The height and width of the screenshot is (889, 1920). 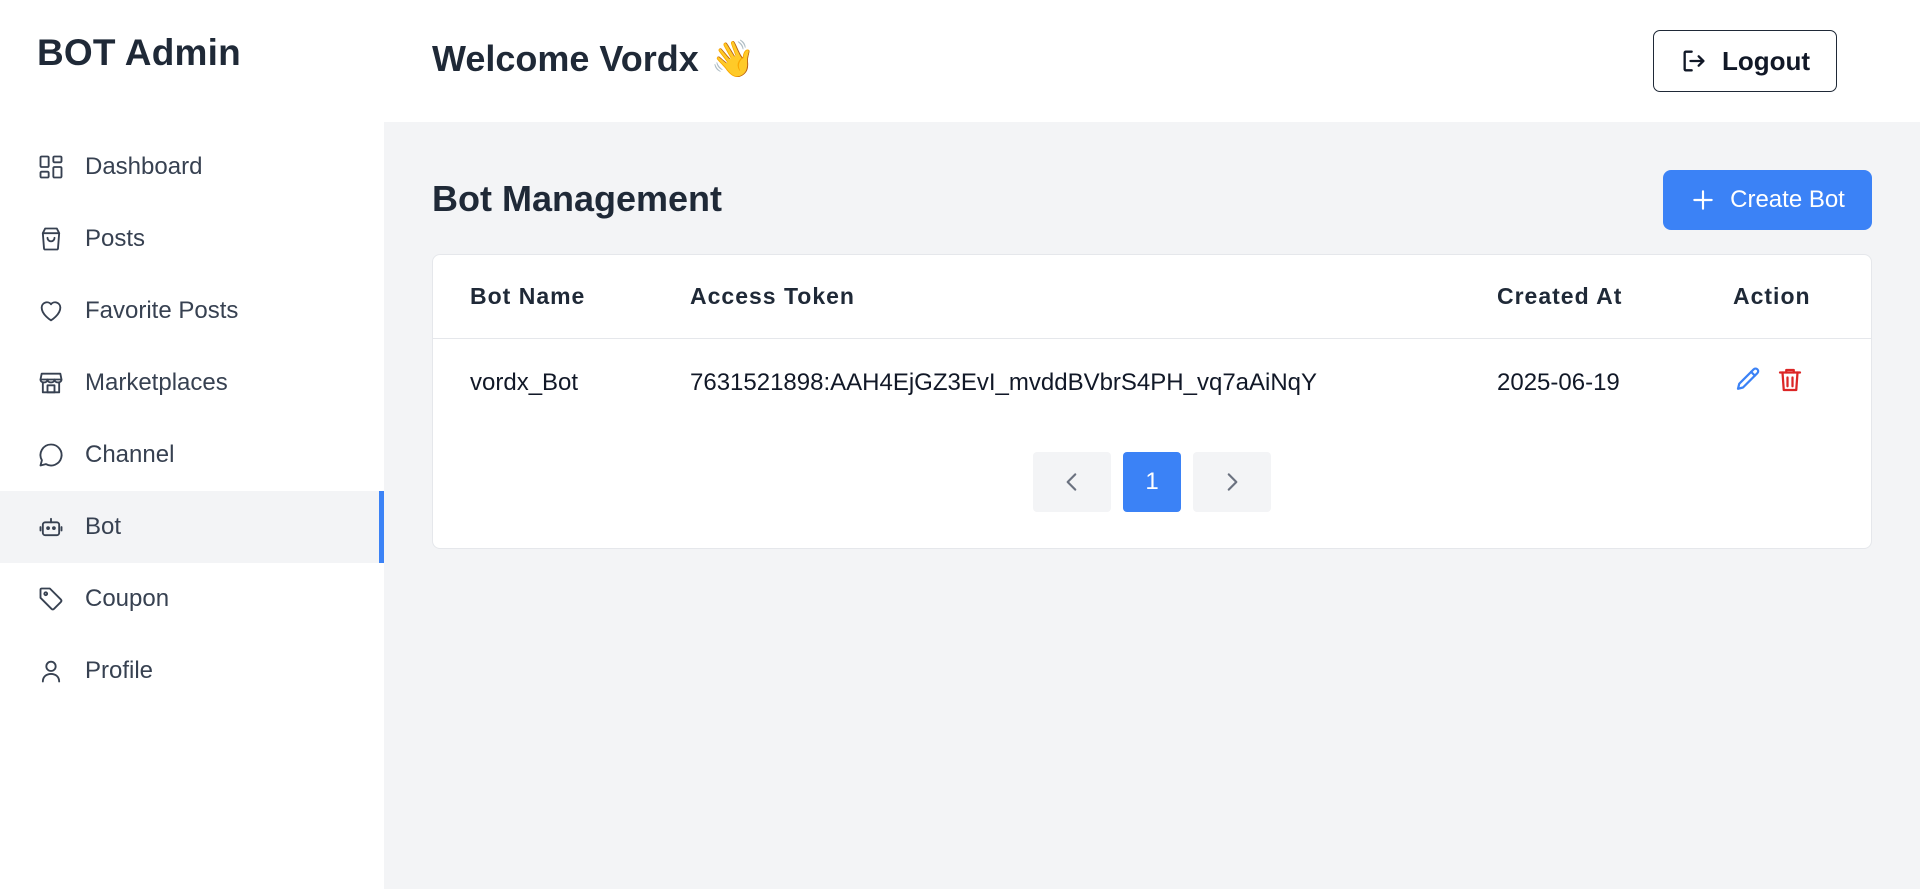 I want to click on sidebar-item-label: Marketplaces, so click(x=156, y=382).